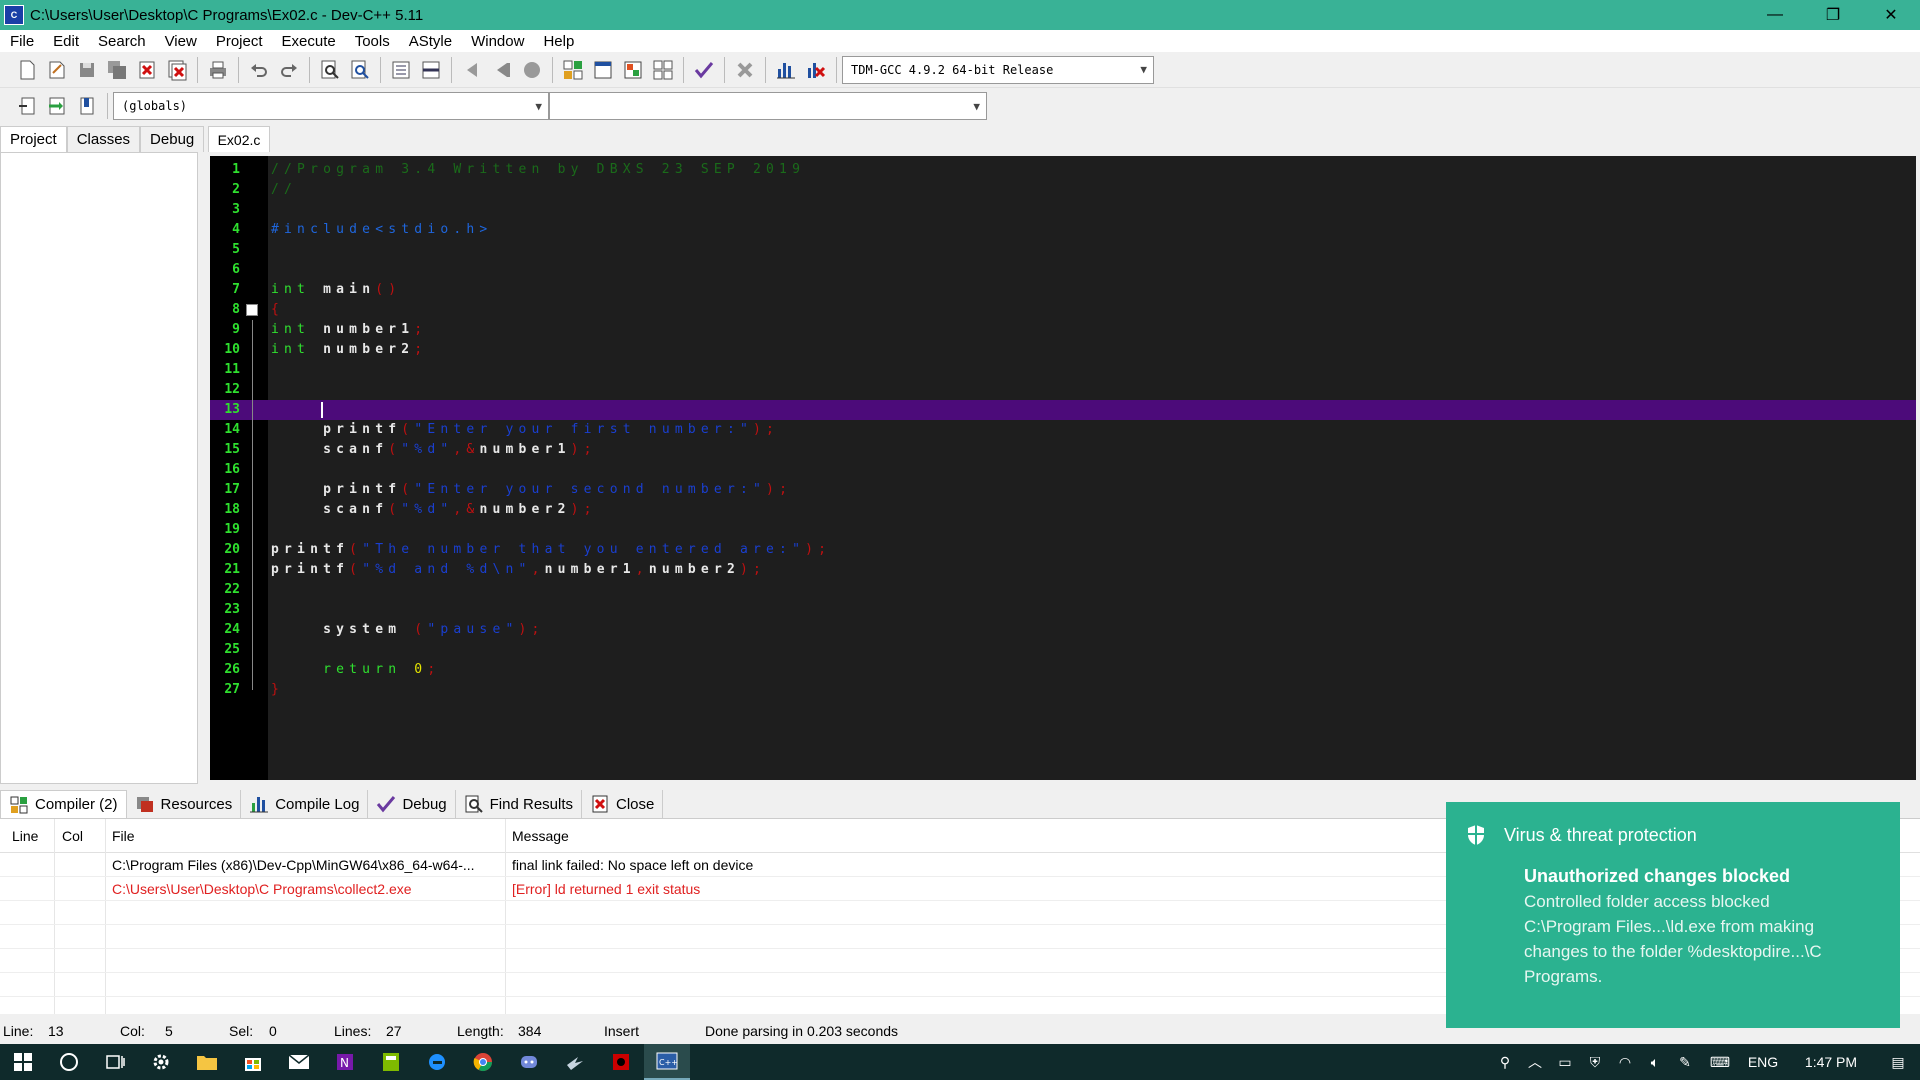 This screenshot has width=1920, height=1080. What do you see at coordinates (345, 1062) in the screenshot?
I see `onenote-button: N` at bounding box center [345, 1062].